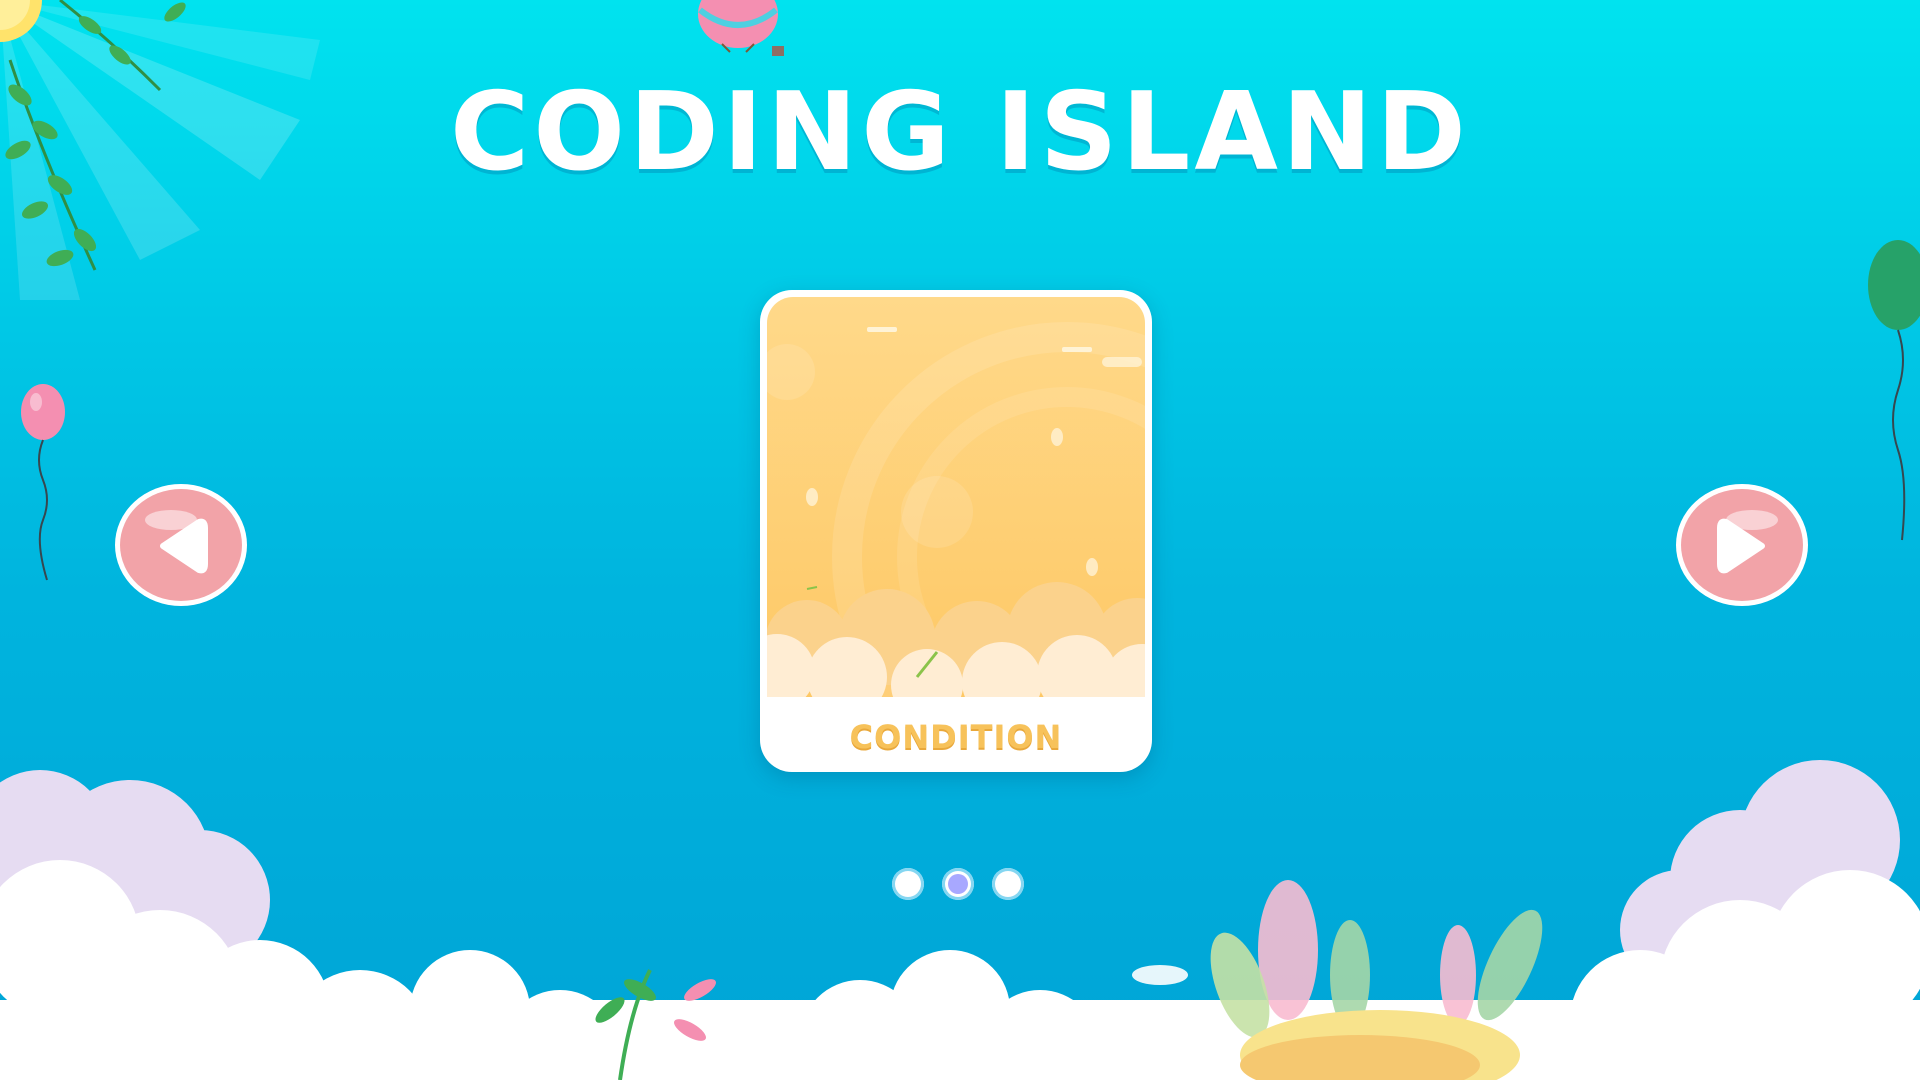 This screenshot has height=1080, width=1920. Describe the element at coordinates (741, 28) in the screenshot. I see `hot-air-balloon-icon` at that location.